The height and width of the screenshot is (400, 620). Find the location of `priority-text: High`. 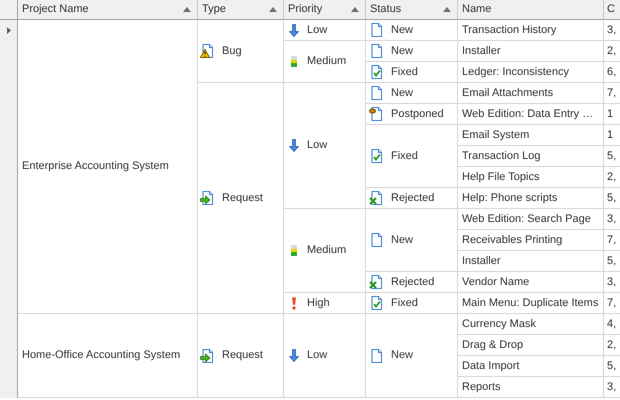

priority-text: High is located at coordinates (318, 303).